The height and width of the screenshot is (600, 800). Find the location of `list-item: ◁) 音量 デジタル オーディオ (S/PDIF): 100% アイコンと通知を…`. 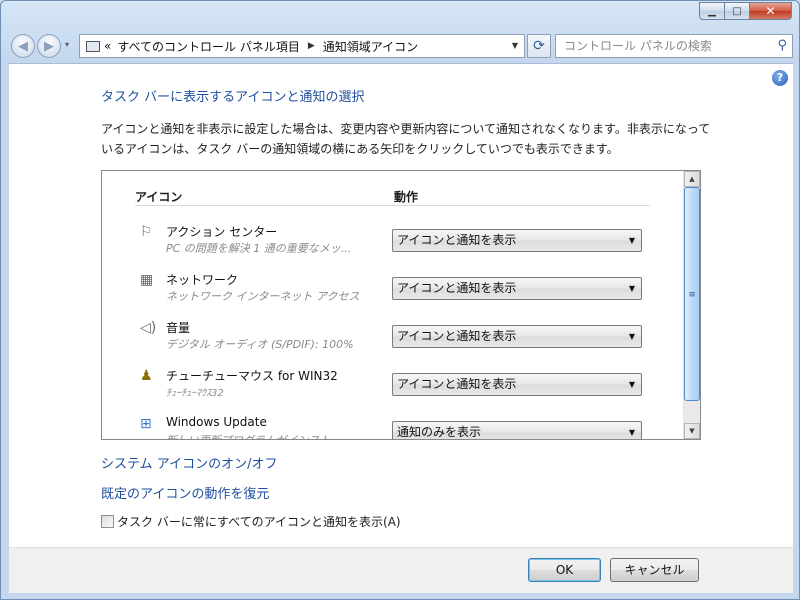

list-item: ◁) 音量 デジタル オーディオ (S/PDIF): 100% アイコンと通知を… is located at coordinates (392, 343).